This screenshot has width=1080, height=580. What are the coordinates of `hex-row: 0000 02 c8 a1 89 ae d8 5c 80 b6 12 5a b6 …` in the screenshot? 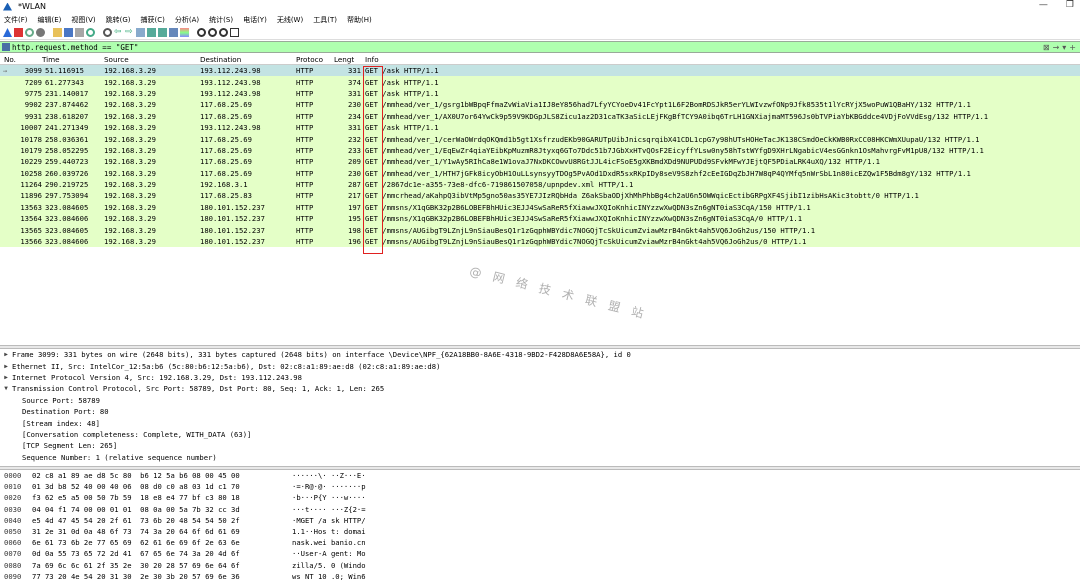 It's located at (540, 475).